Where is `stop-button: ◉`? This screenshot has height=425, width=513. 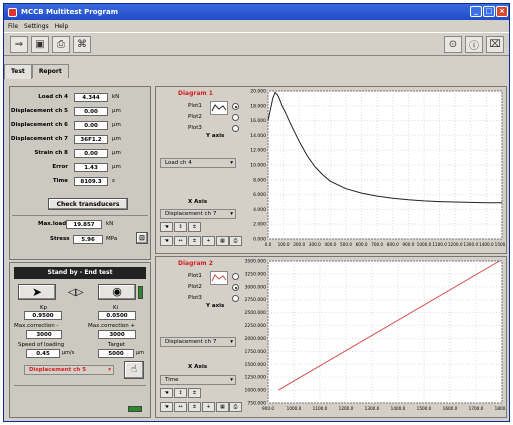
stop-button: ◉ is located at coordinates (117, 292).